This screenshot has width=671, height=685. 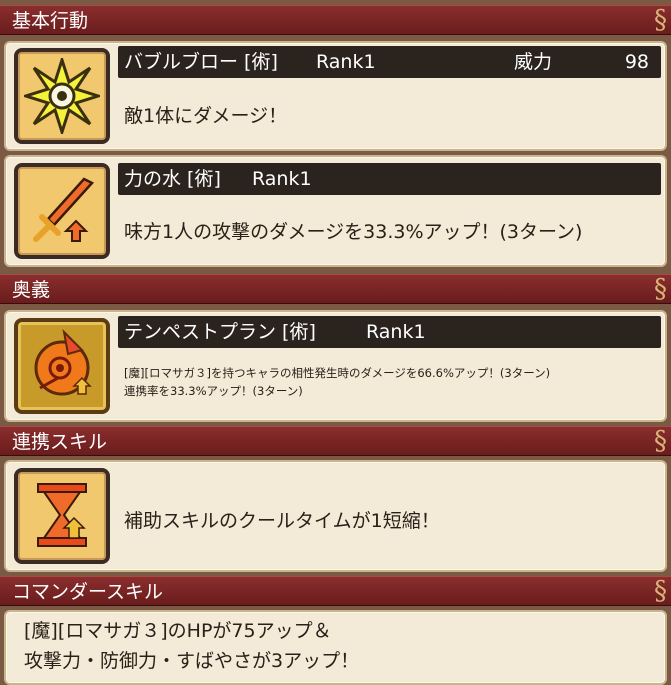 What do you see at coordinates (88, 592) in the screenshot?
I see `section-title: コマンダースキル` at bounding box center [88, 592].